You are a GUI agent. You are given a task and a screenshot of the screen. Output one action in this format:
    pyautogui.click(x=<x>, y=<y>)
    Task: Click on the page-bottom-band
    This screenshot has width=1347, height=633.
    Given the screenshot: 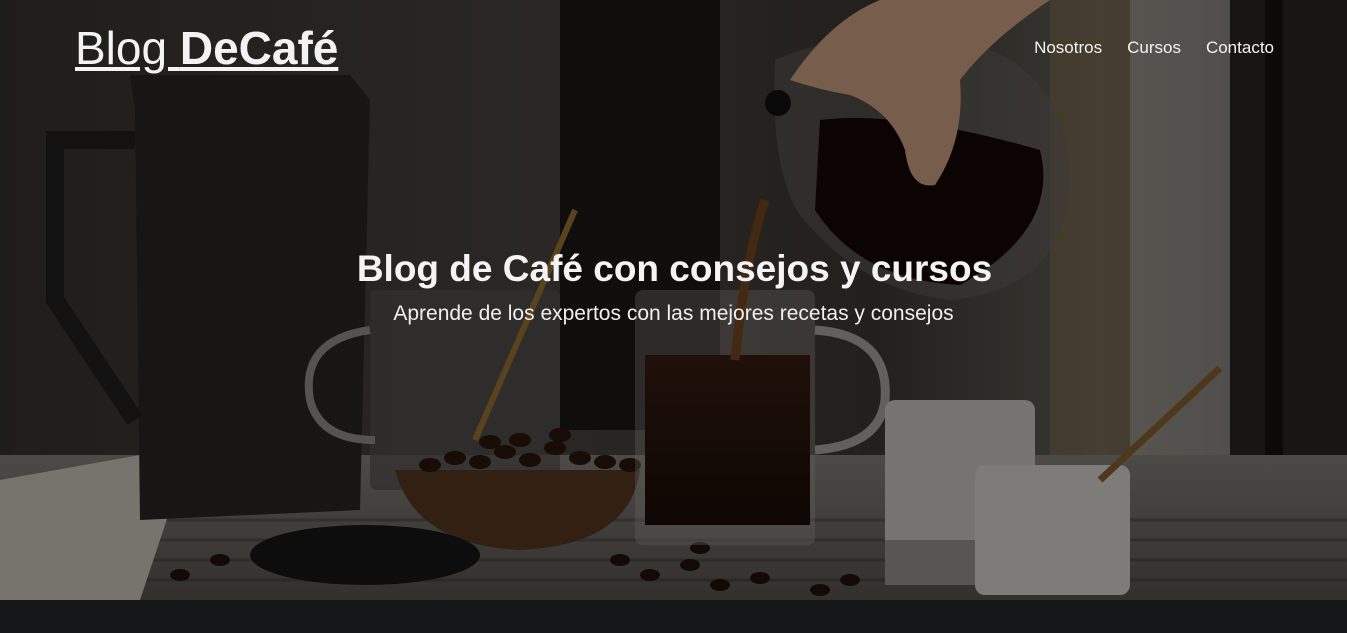 What is the action you would take?
    pyautogui.click(x=673, y=616)
    